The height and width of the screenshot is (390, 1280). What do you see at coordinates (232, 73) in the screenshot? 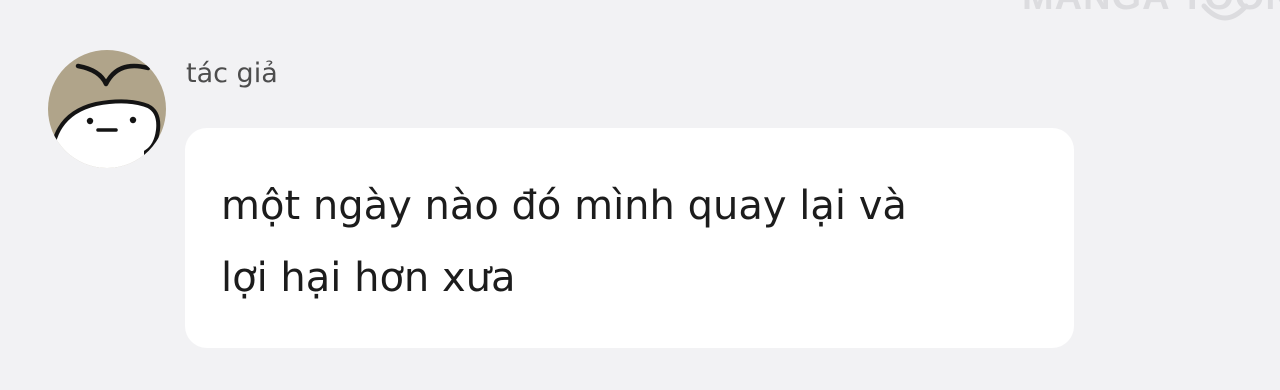
I see `author-name: tác giả` at bounding box center [232, 73].